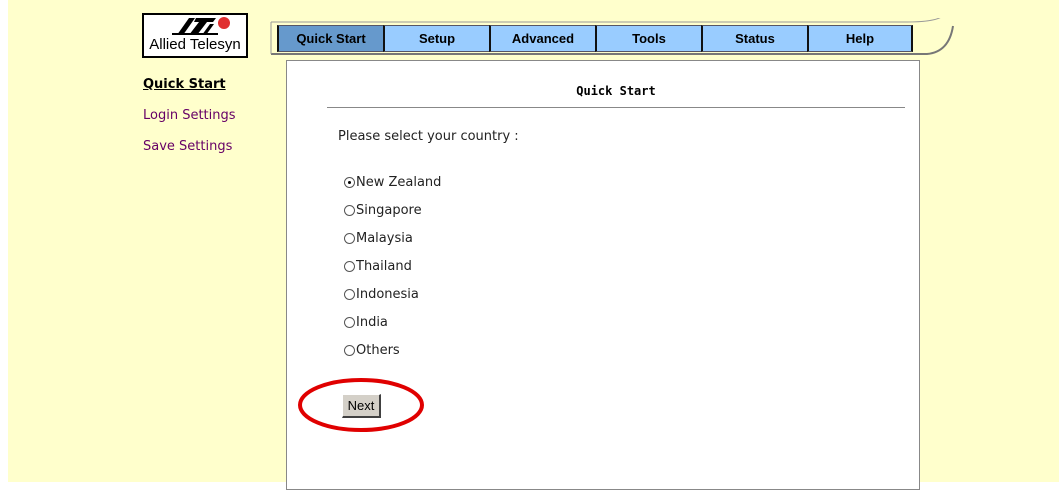  Describe the element at coordinates (389, 210) in the screenshot. I see `country-label: Singapore` at that location.